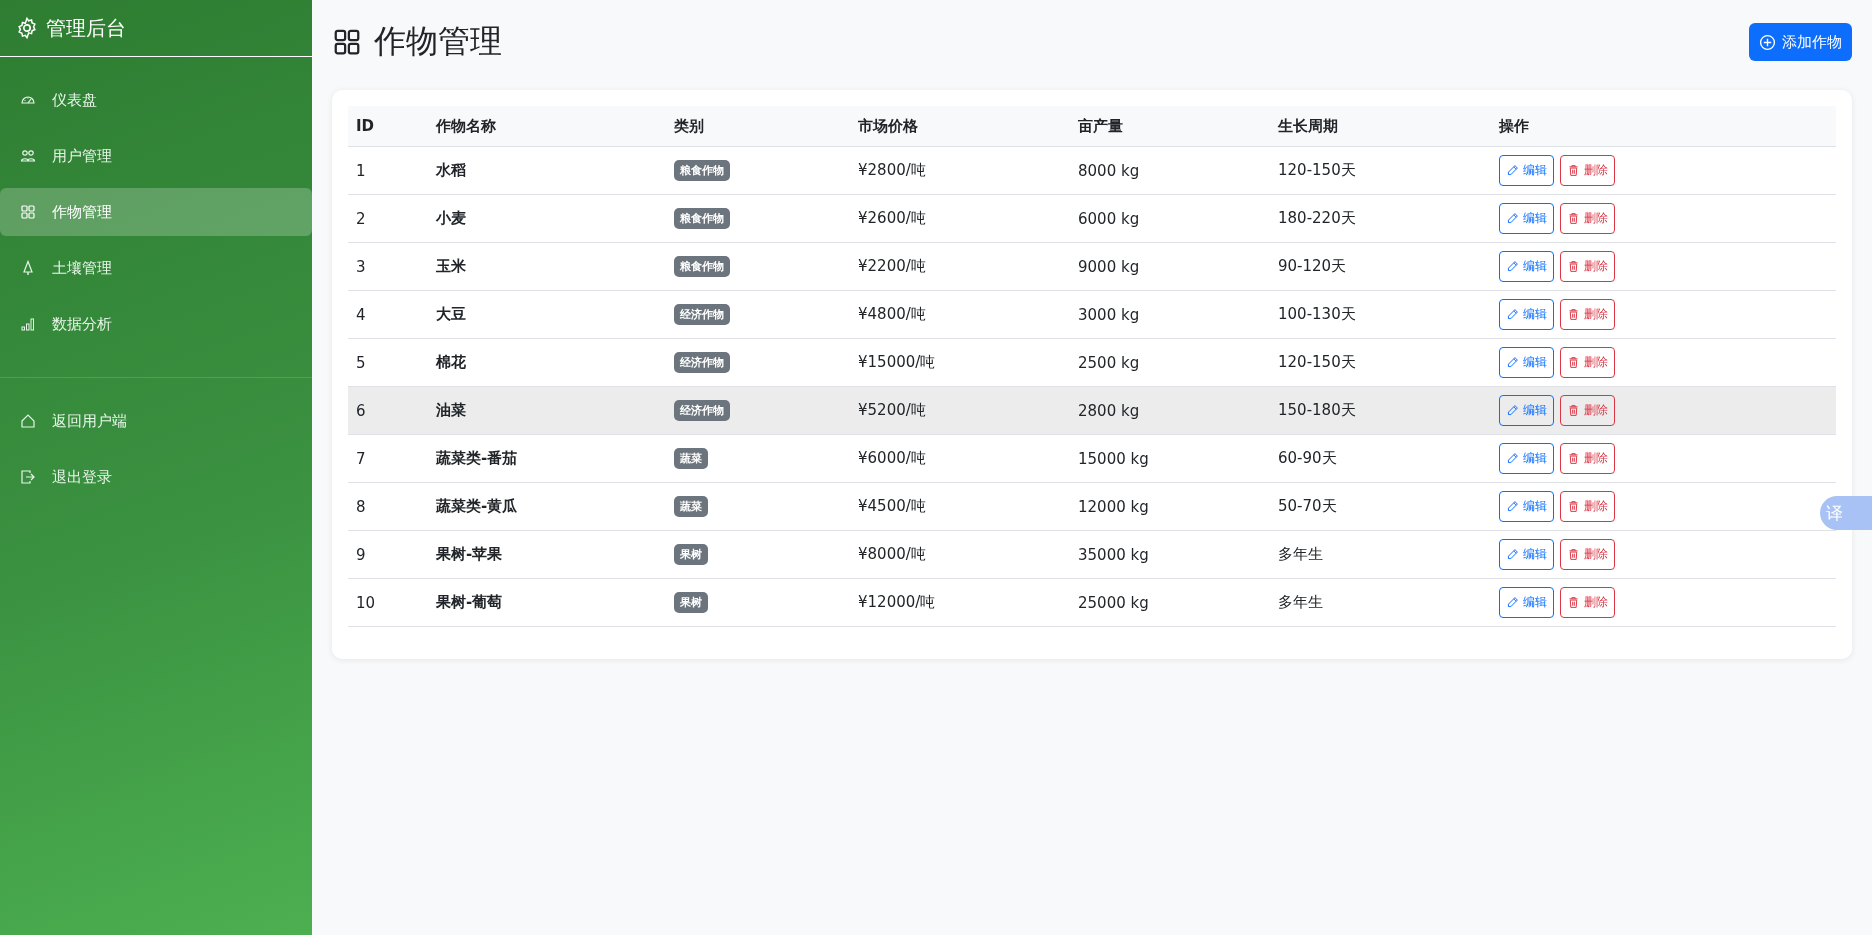 Image resolution: width=1872 pixels, height=935 pixels. Describe the element at coordinates (451, 362) in the screenshot. I see `table-cell: 棉花` at that location.